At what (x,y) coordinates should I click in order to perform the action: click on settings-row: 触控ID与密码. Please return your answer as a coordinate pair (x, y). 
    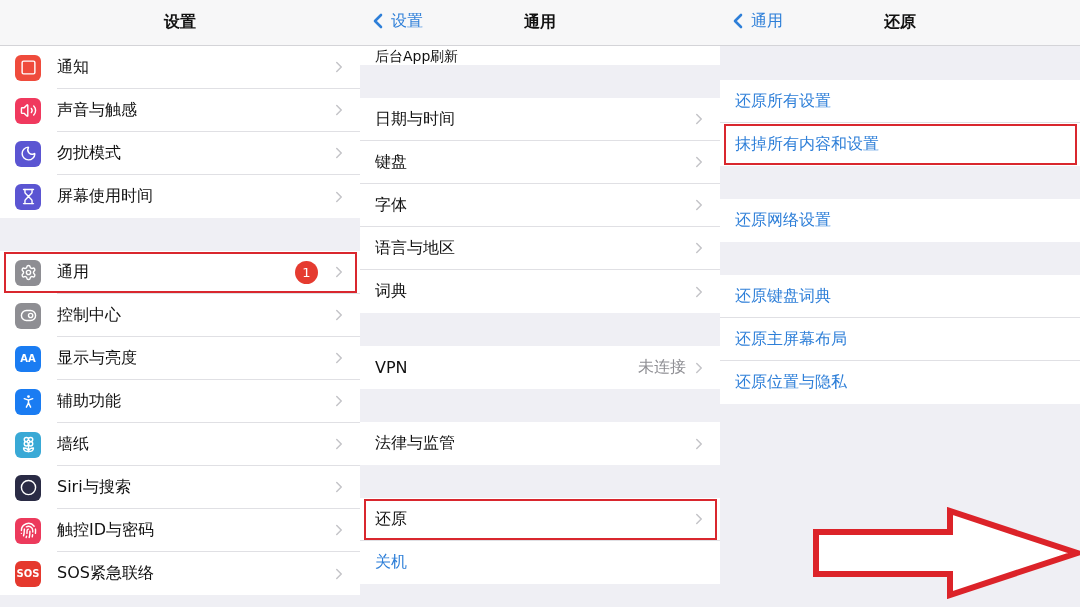
    Looking at the image, I should click on (180, 530).